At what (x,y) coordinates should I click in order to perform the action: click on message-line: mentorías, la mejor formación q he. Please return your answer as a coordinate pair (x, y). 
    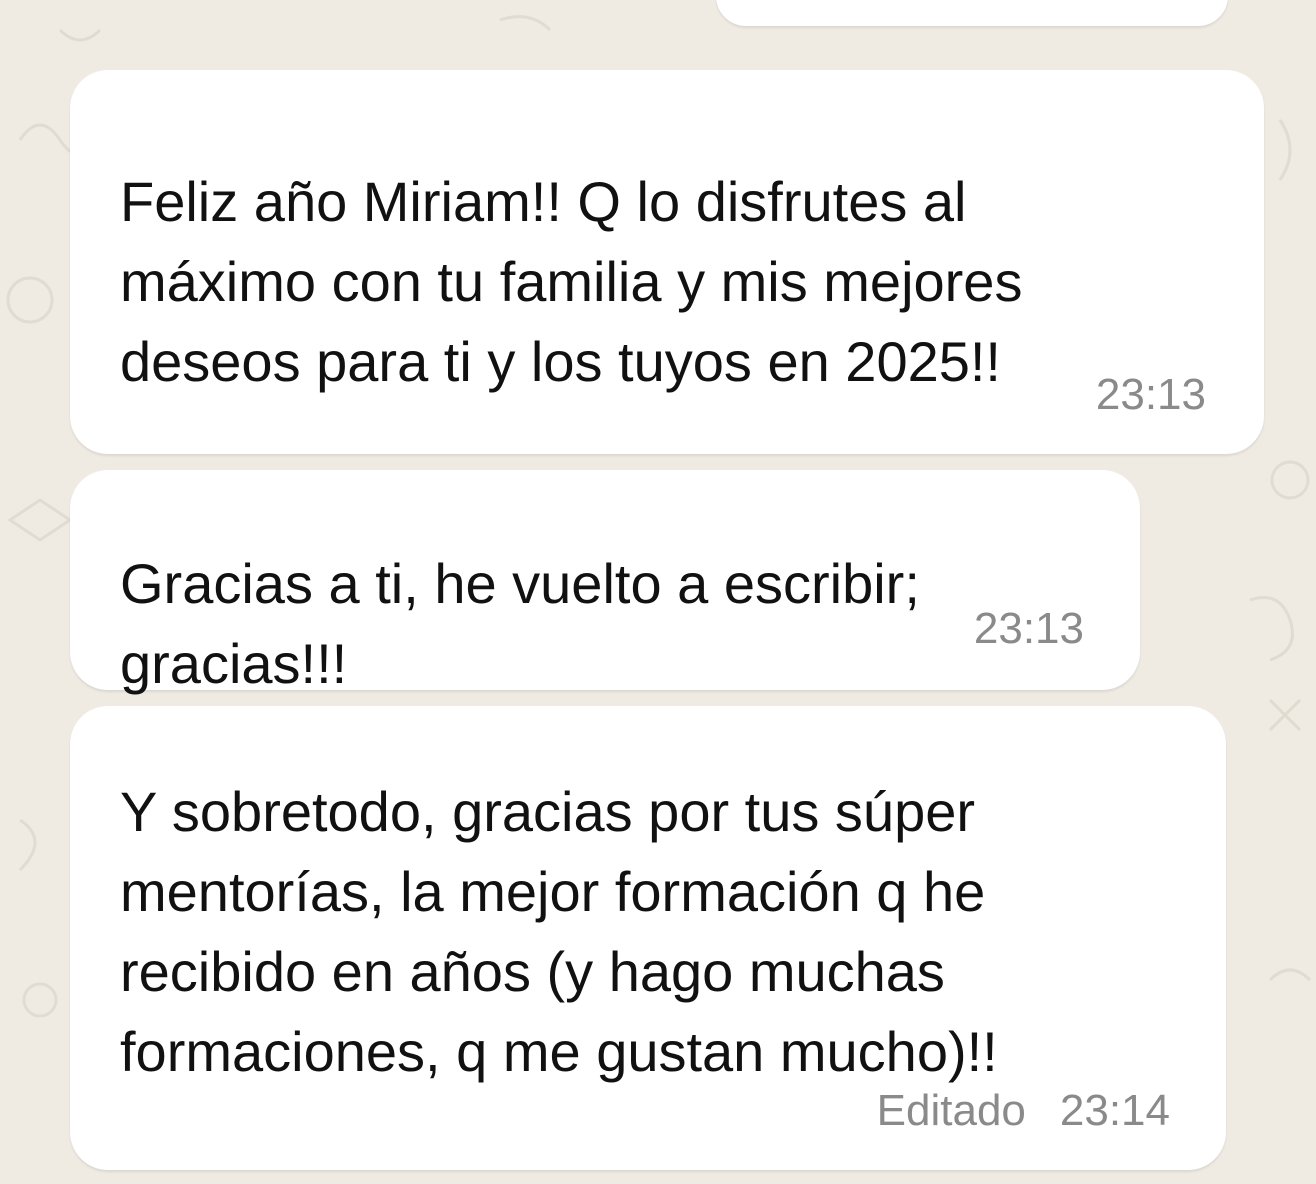
    Looking at the image, I should click on (553, 891).